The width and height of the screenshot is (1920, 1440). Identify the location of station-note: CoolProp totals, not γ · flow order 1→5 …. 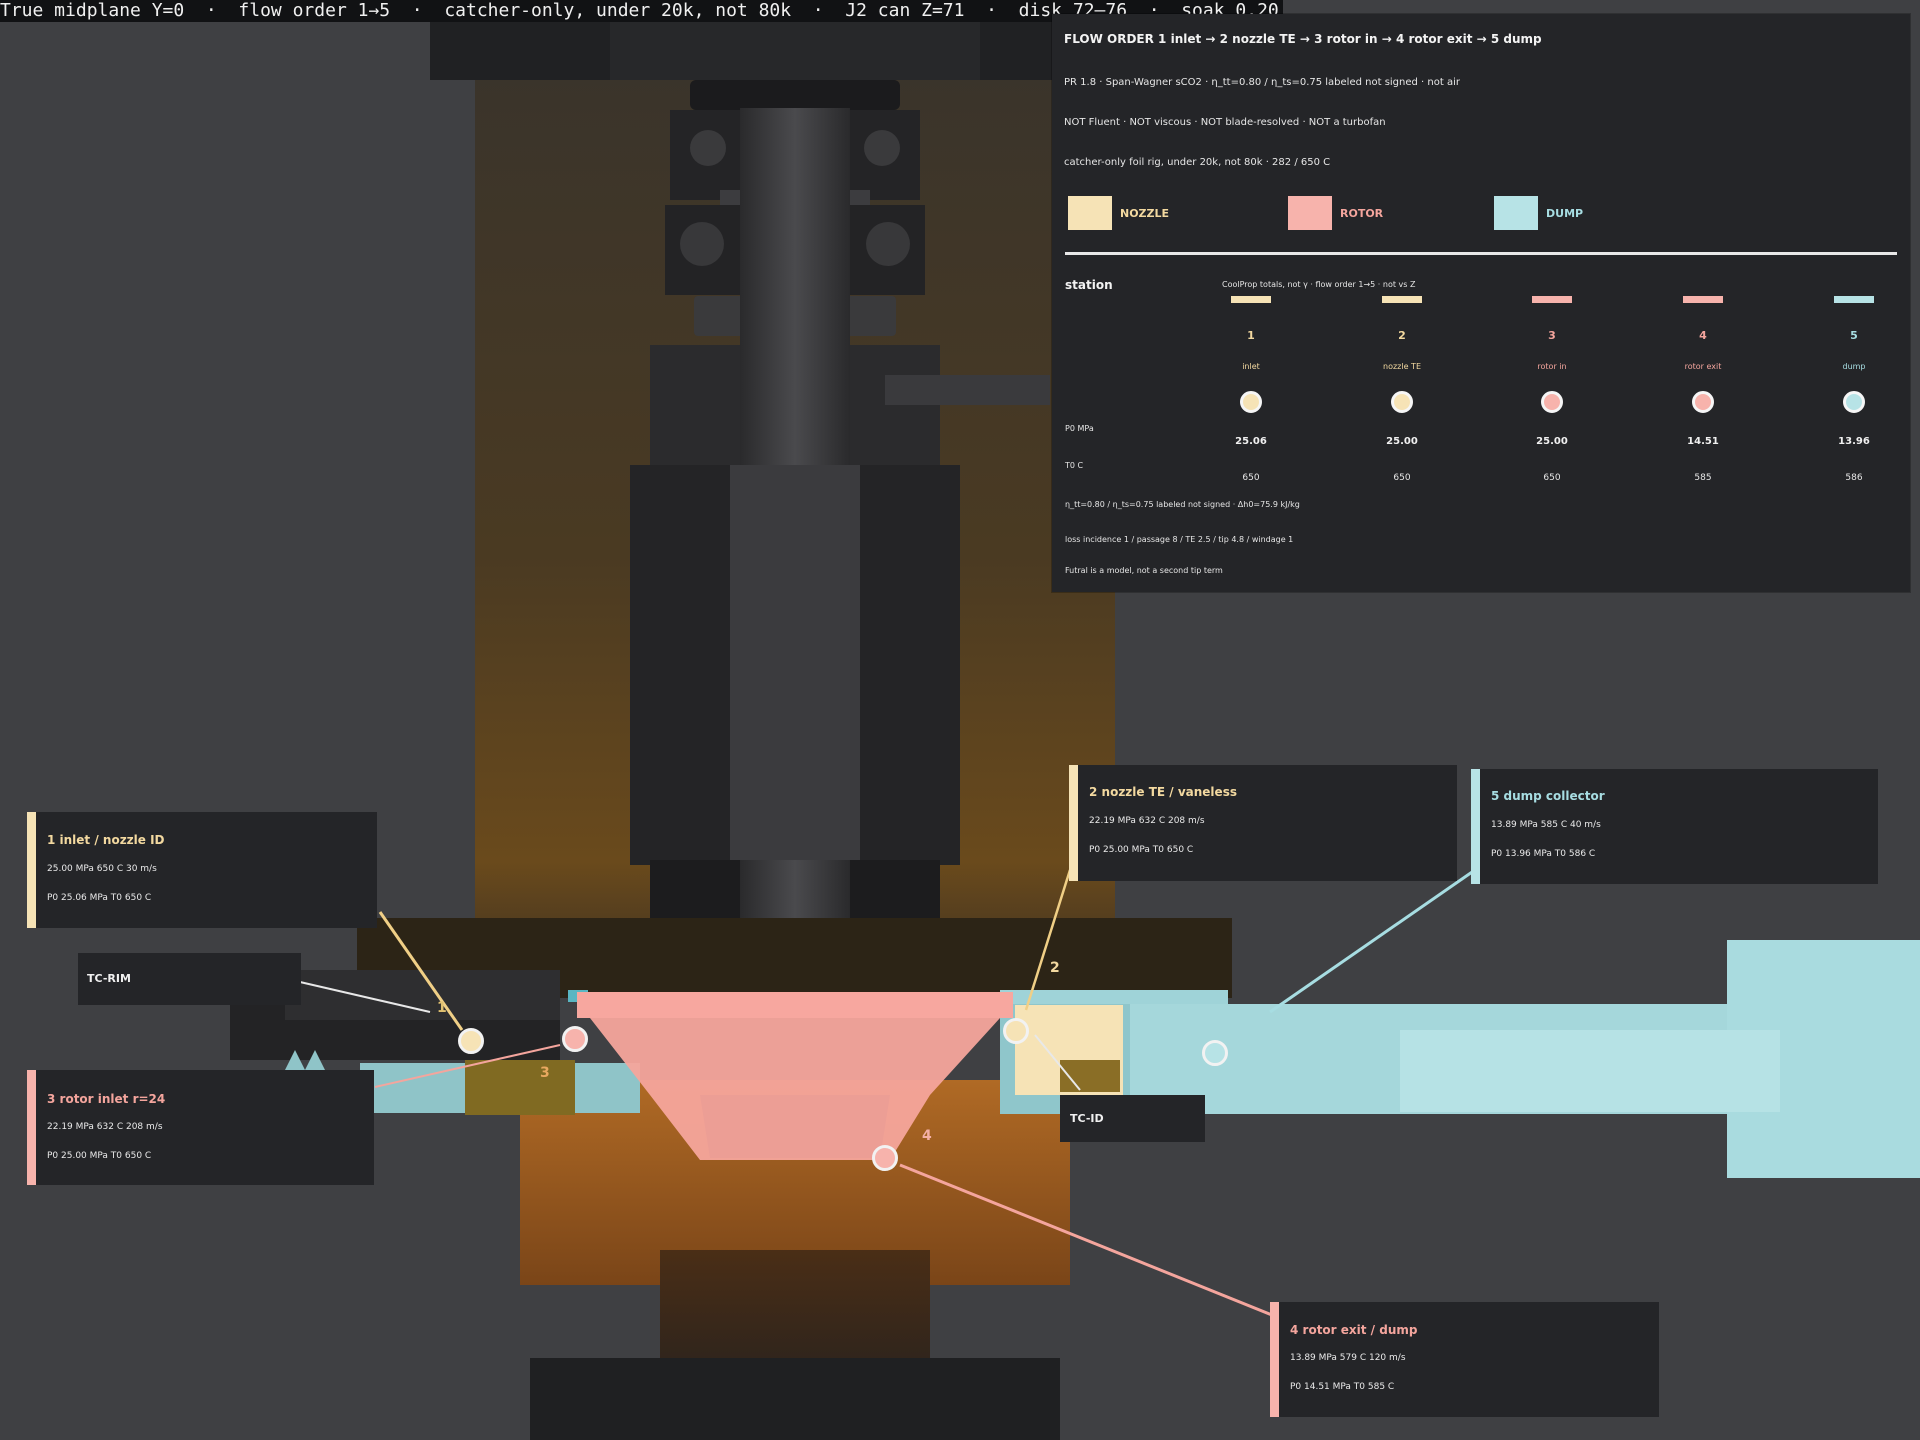
(1319, 284).